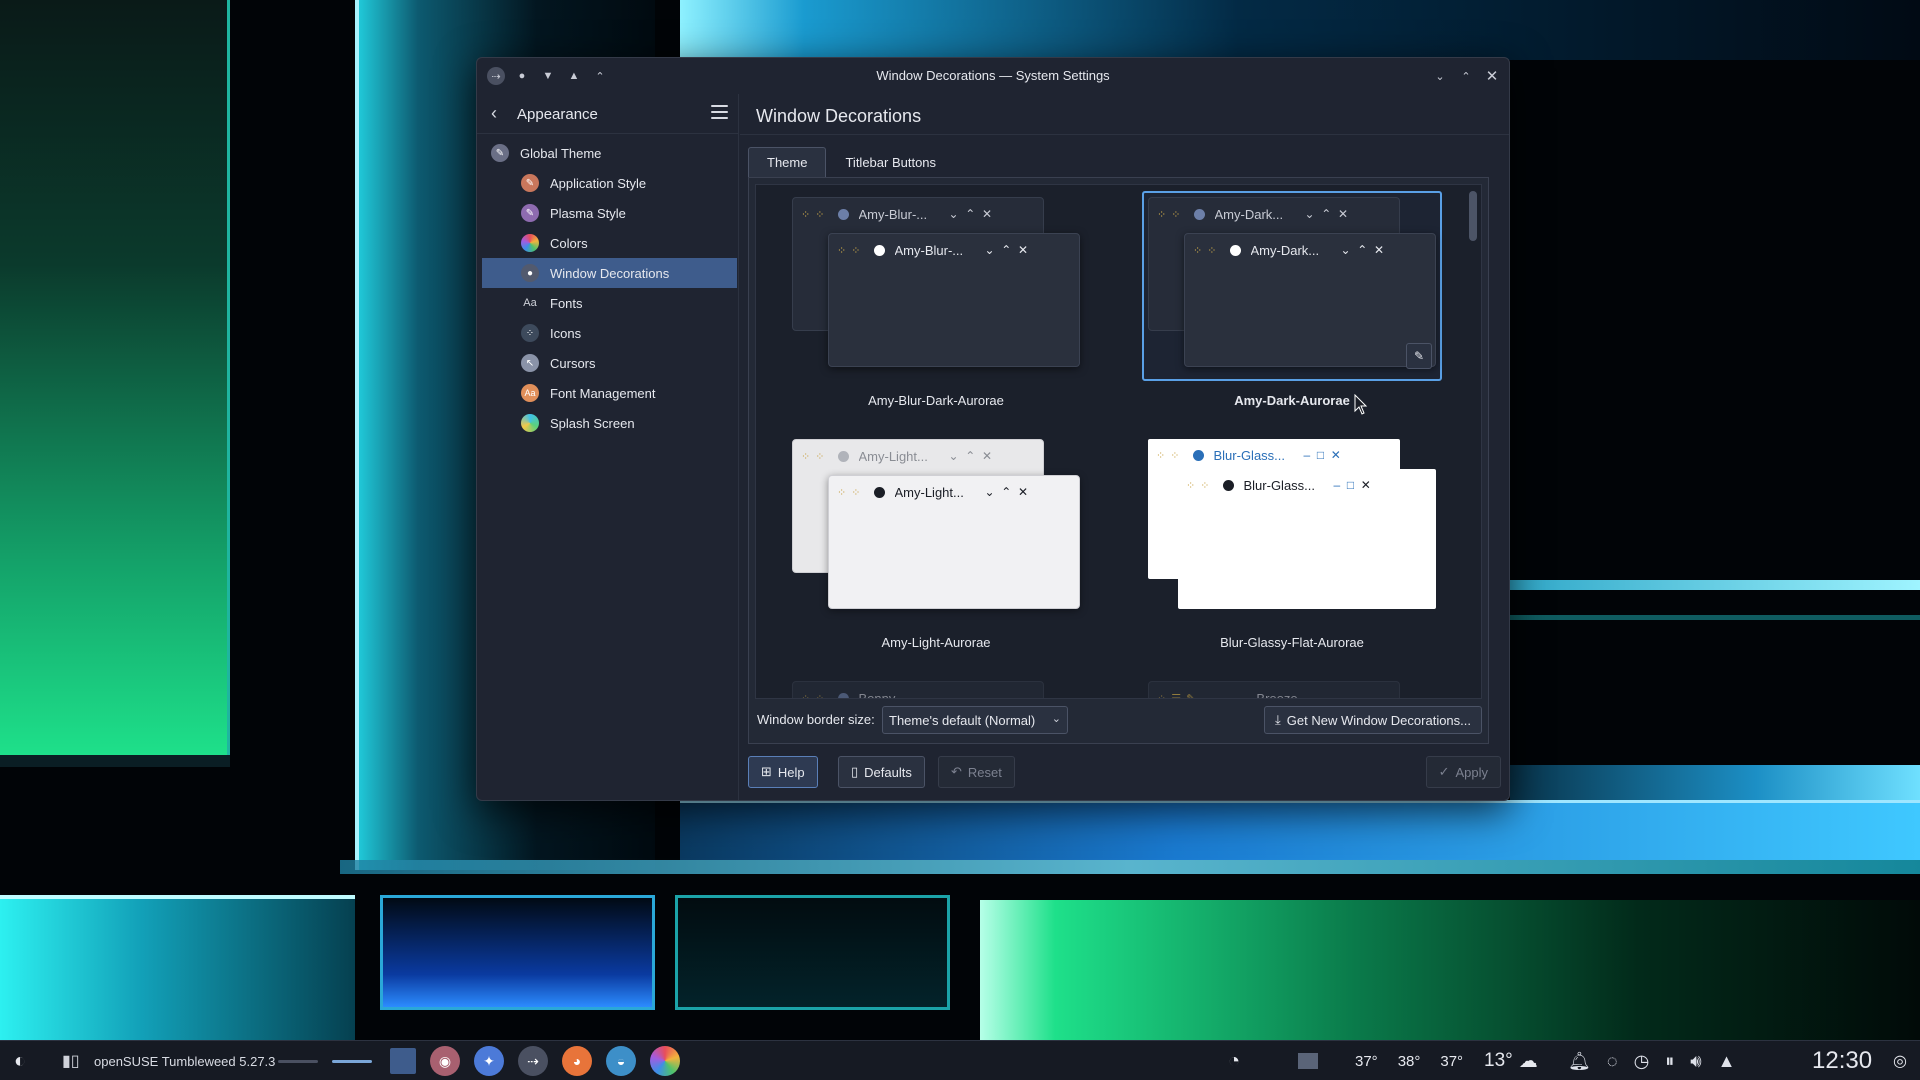 The width and height of the screenshot is (1920, 1080). I want to click on system-settings-app-icon: ⇢, so click(533, 1061).